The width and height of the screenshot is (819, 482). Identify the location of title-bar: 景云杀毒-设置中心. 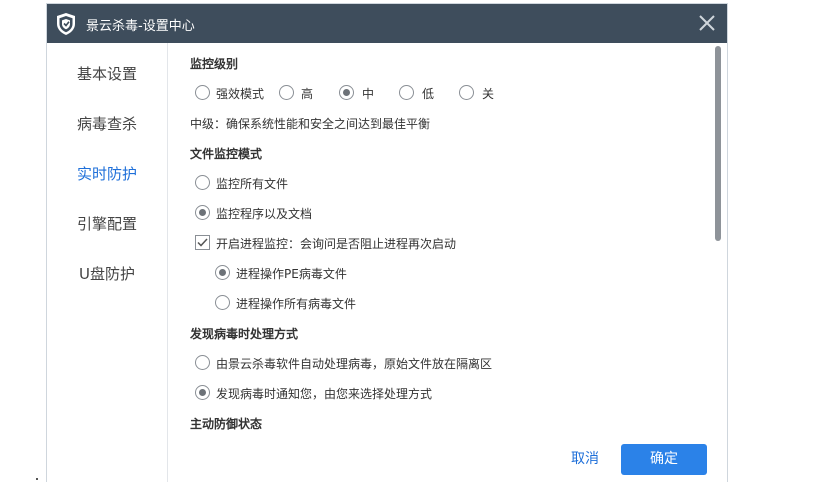
(387, 23).